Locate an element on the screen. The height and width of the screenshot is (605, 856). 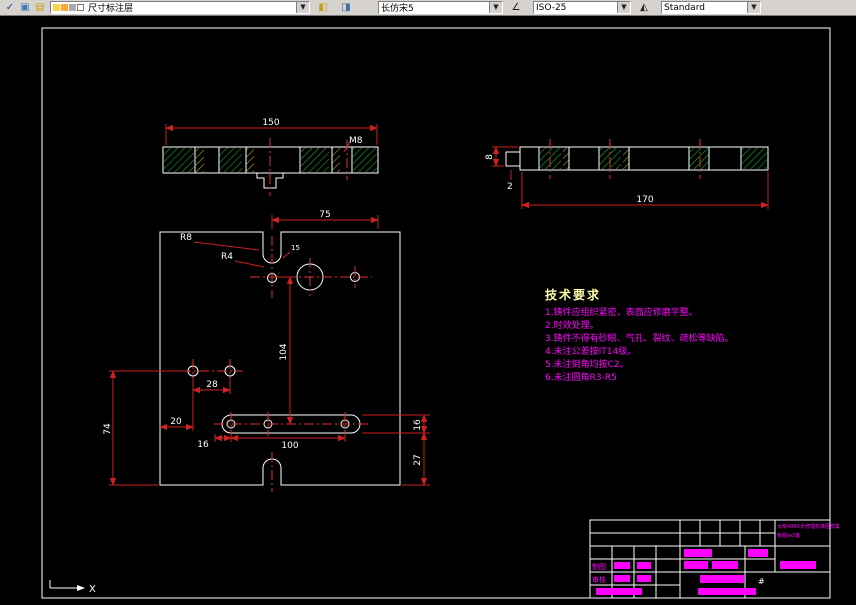
tech-requirement-item: 1.铸件应组织紧密，表面应修磨平整。 is located at coordinates (621, 313).